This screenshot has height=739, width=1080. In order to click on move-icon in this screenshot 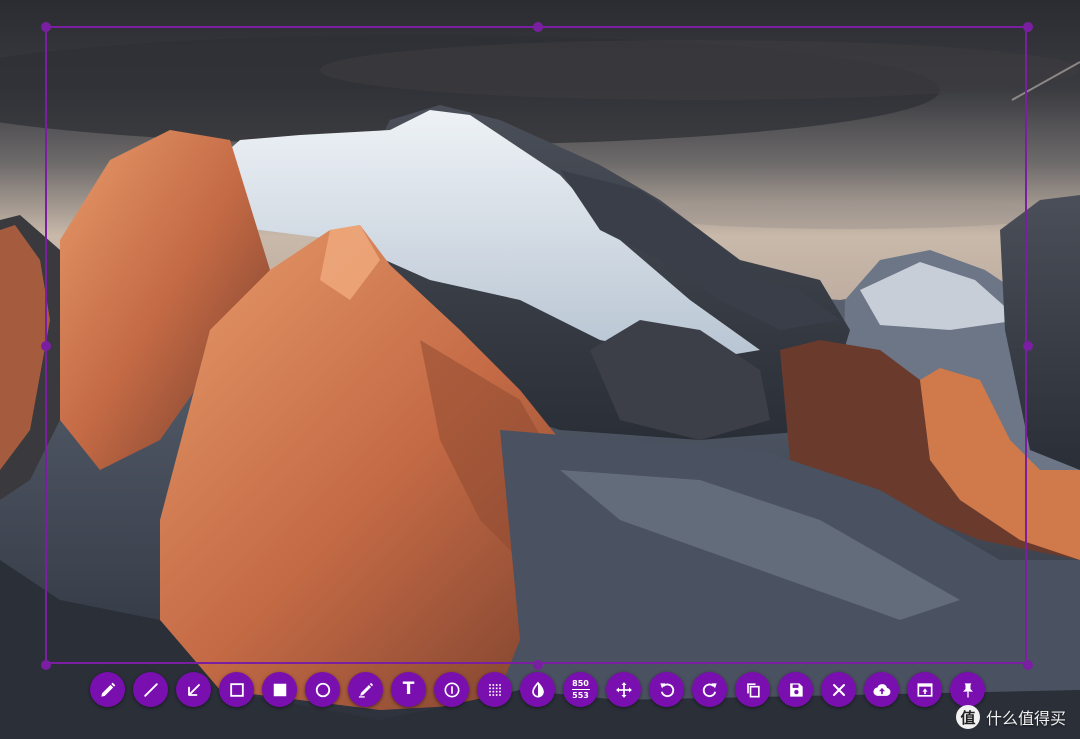, I will do `click(623, 689)`.